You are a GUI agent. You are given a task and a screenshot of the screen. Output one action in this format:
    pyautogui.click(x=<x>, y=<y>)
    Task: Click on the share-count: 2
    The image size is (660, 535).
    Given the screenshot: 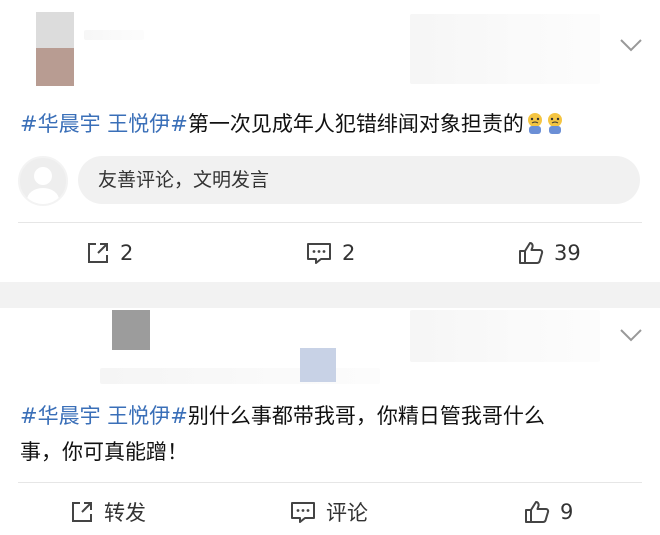 What is the action you would take?
    pyautogui.click(x=127, y=253)
    